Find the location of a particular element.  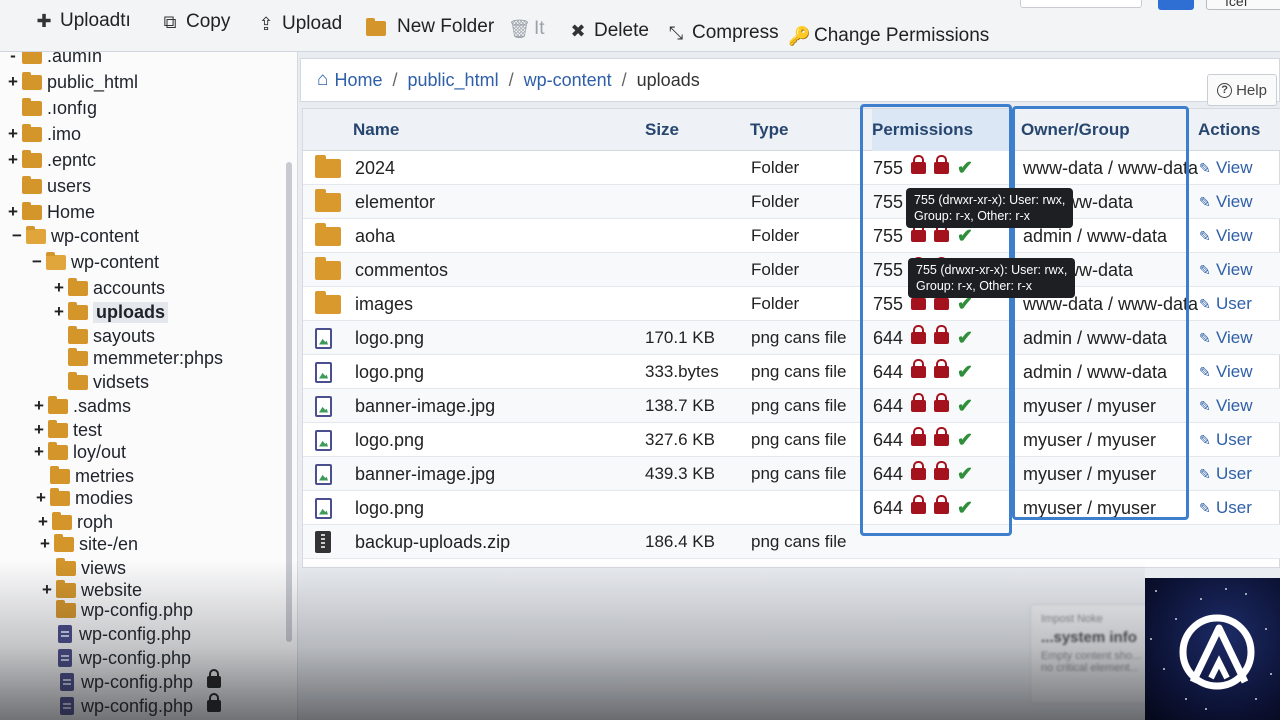

table-row: commentosFolder755✔ta / www-data✎View is located at coordinates (791, 270).